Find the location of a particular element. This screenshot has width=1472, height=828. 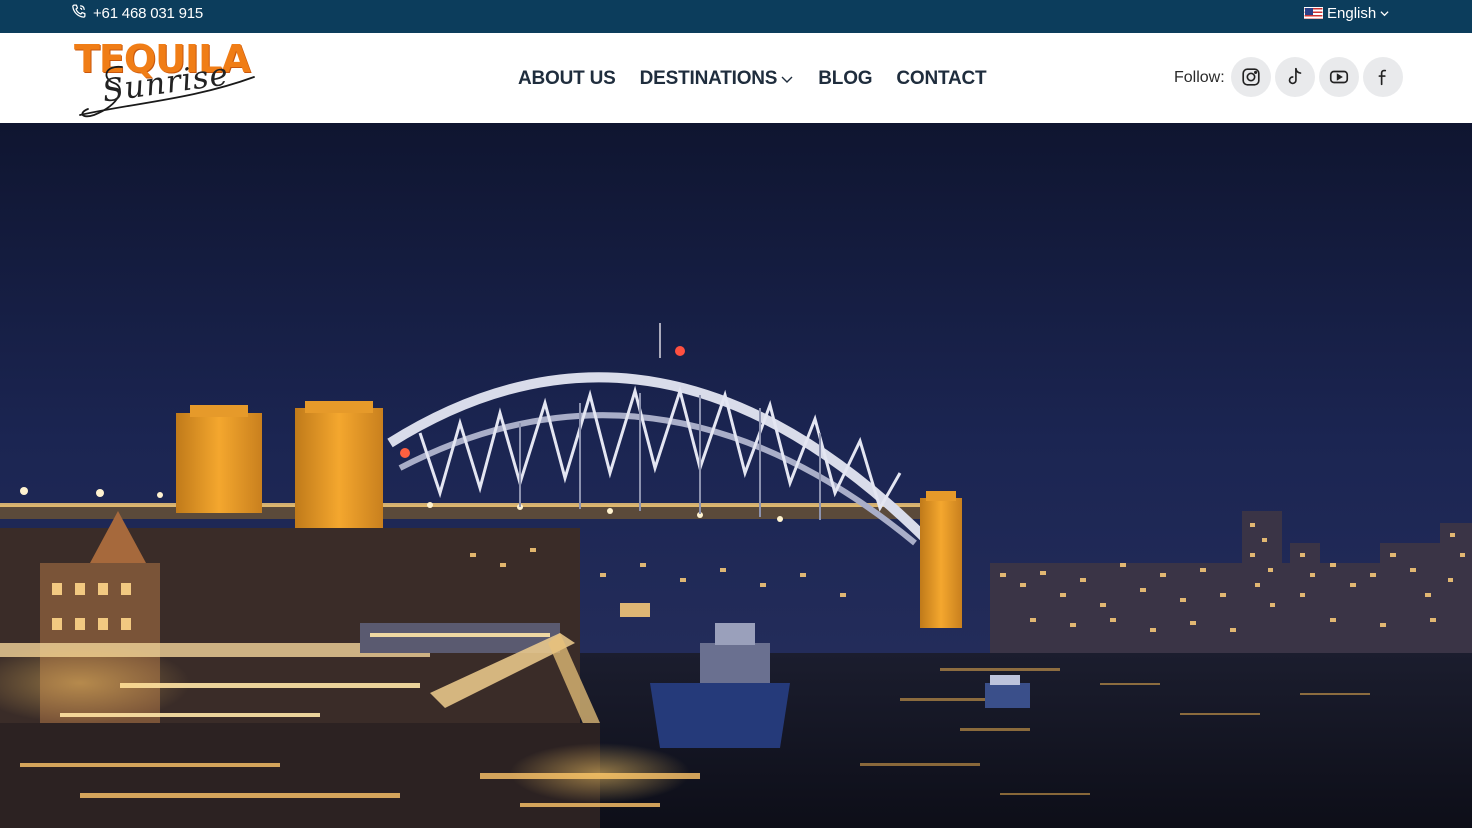

nav-blog-label: BLOG is located at coordinates (845, 78).